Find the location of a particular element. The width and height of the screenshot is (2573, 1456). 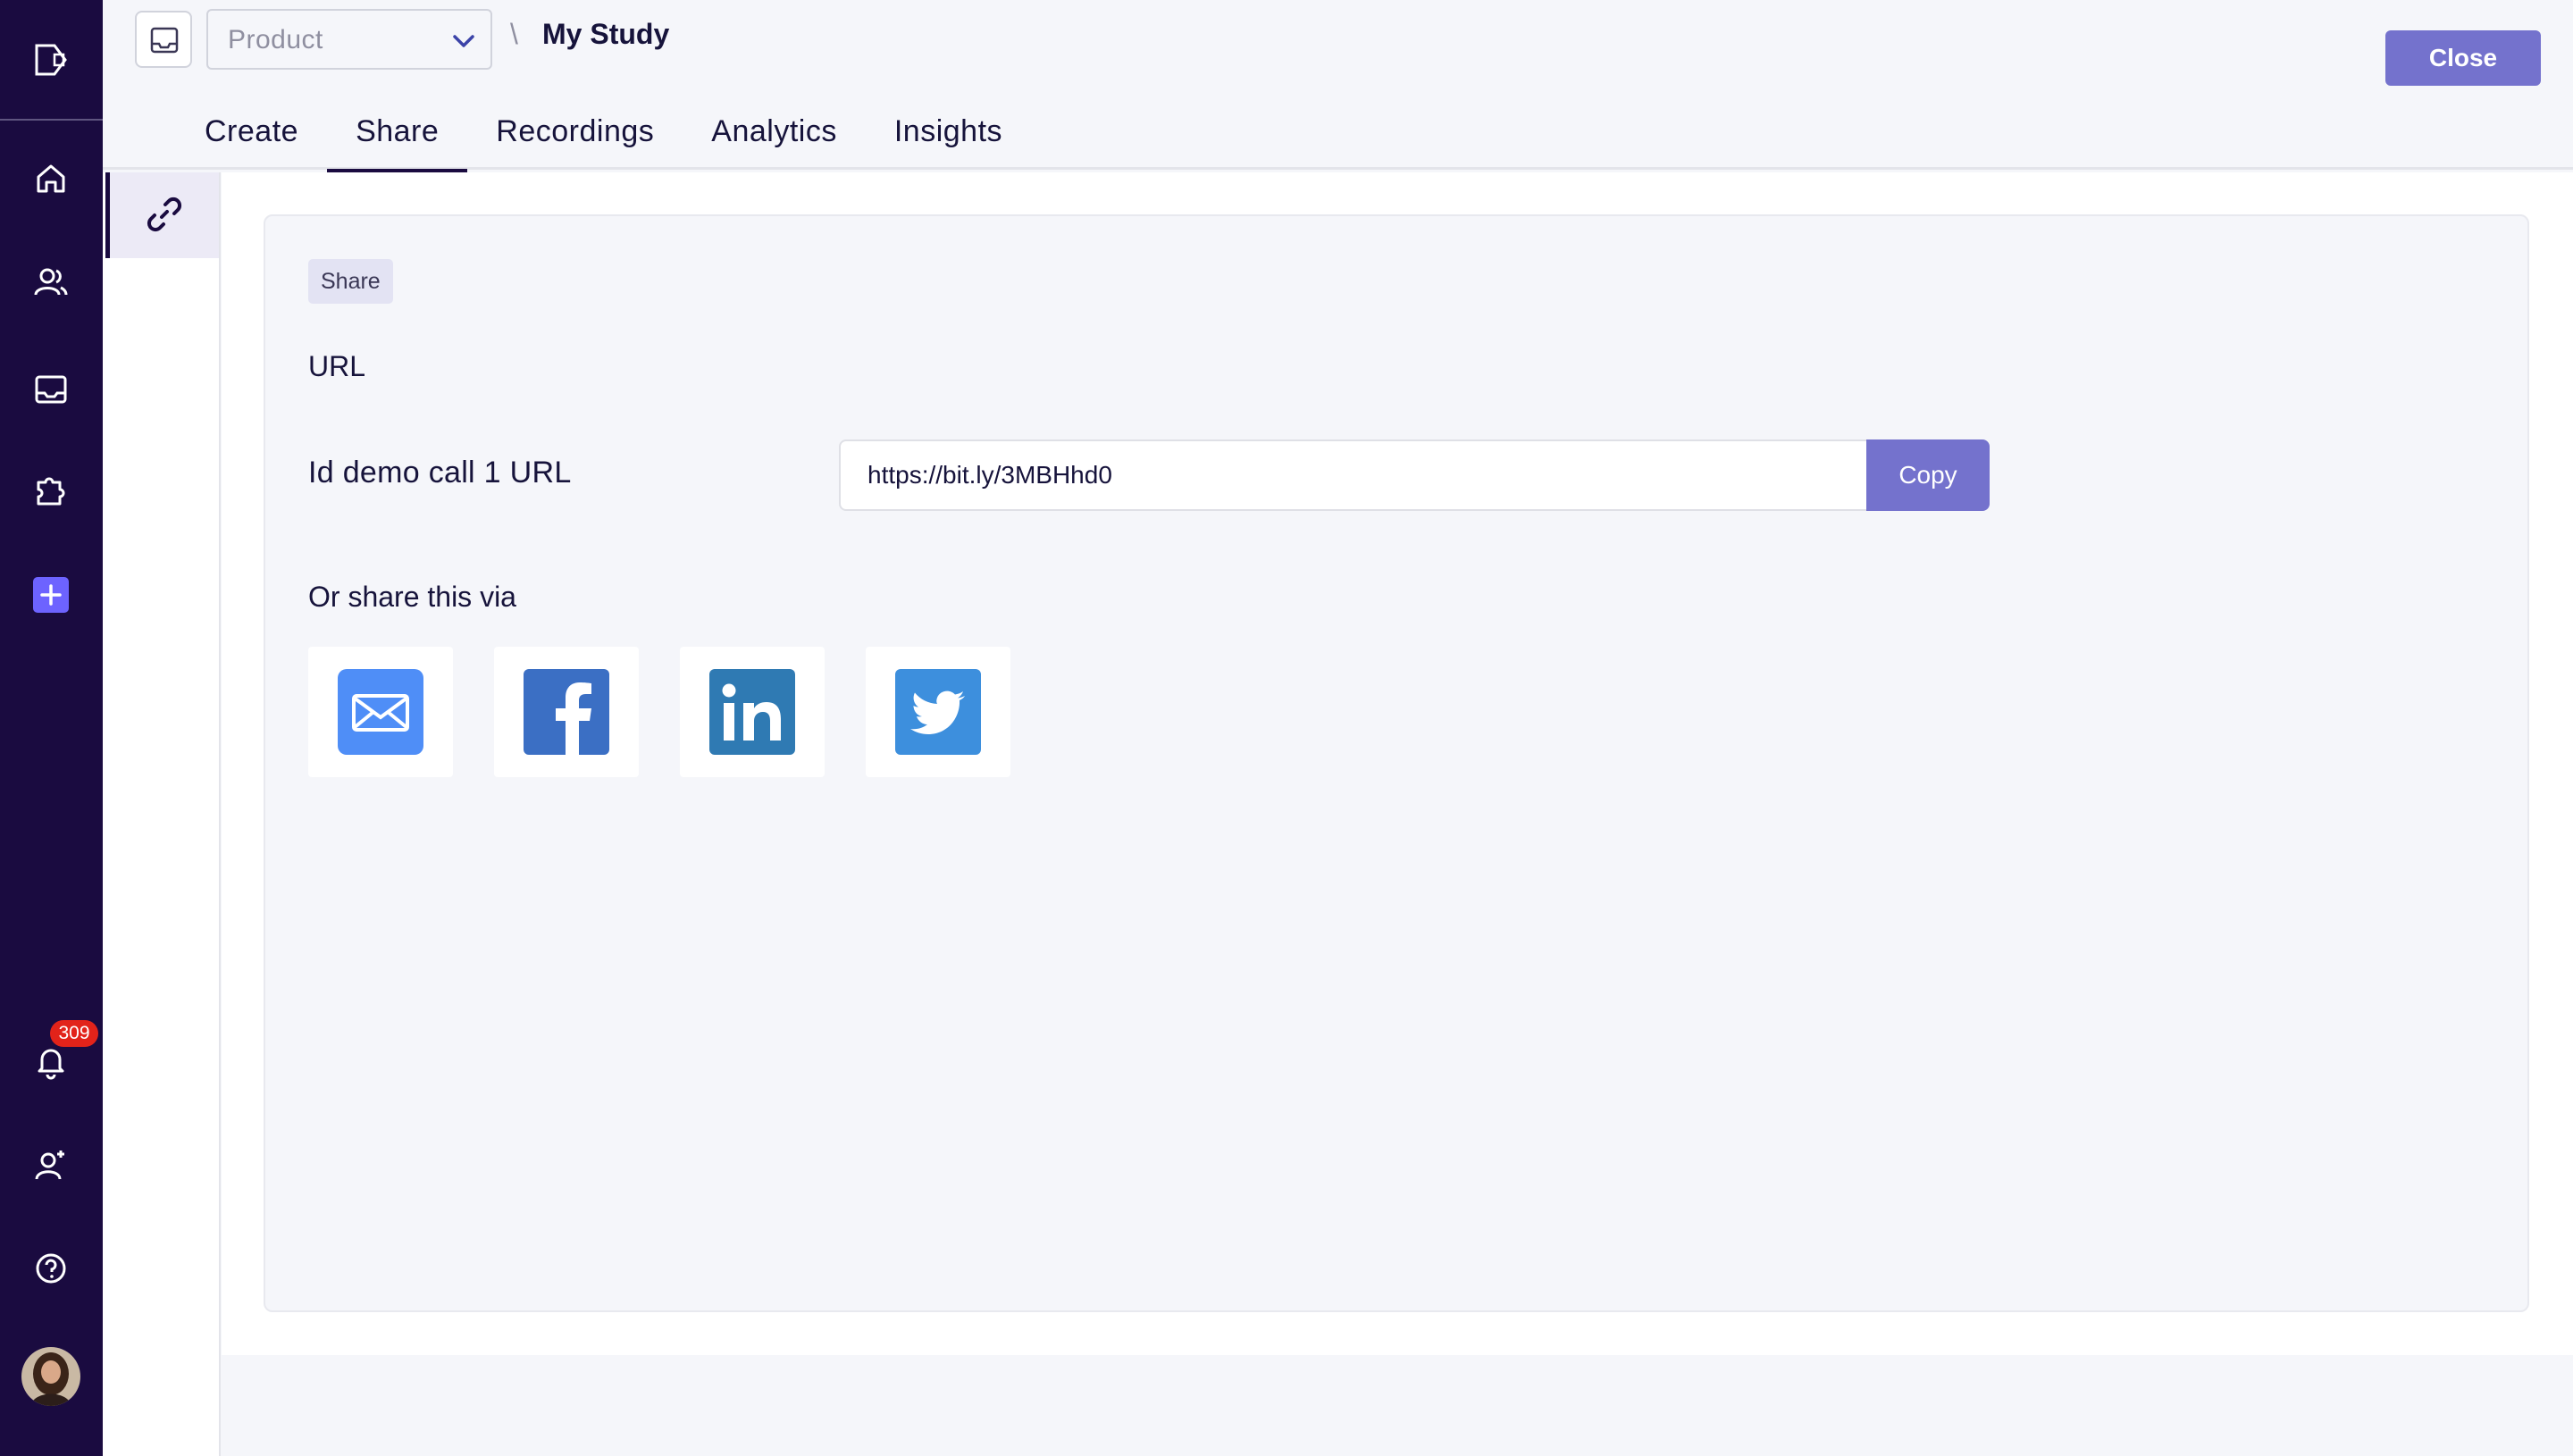

twitter-icon is located at coordinates (938, 712).